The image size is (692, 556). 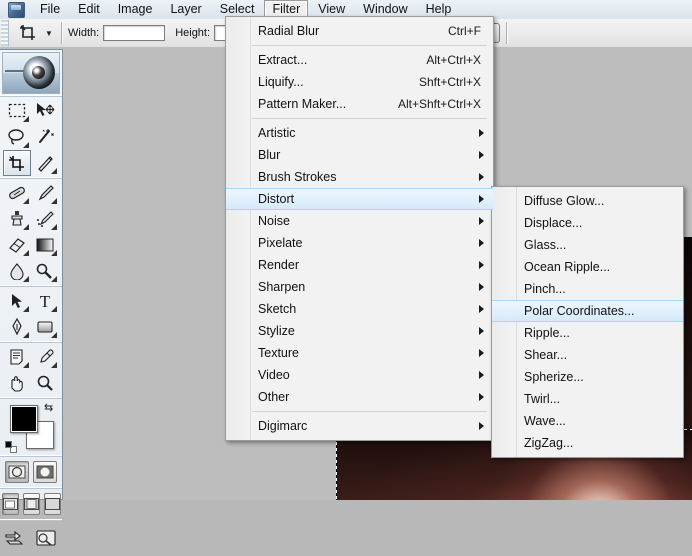 I want to click on menu-item-radial-blur: Radial Blur Ctrl+F, so click(x=359, y=31).